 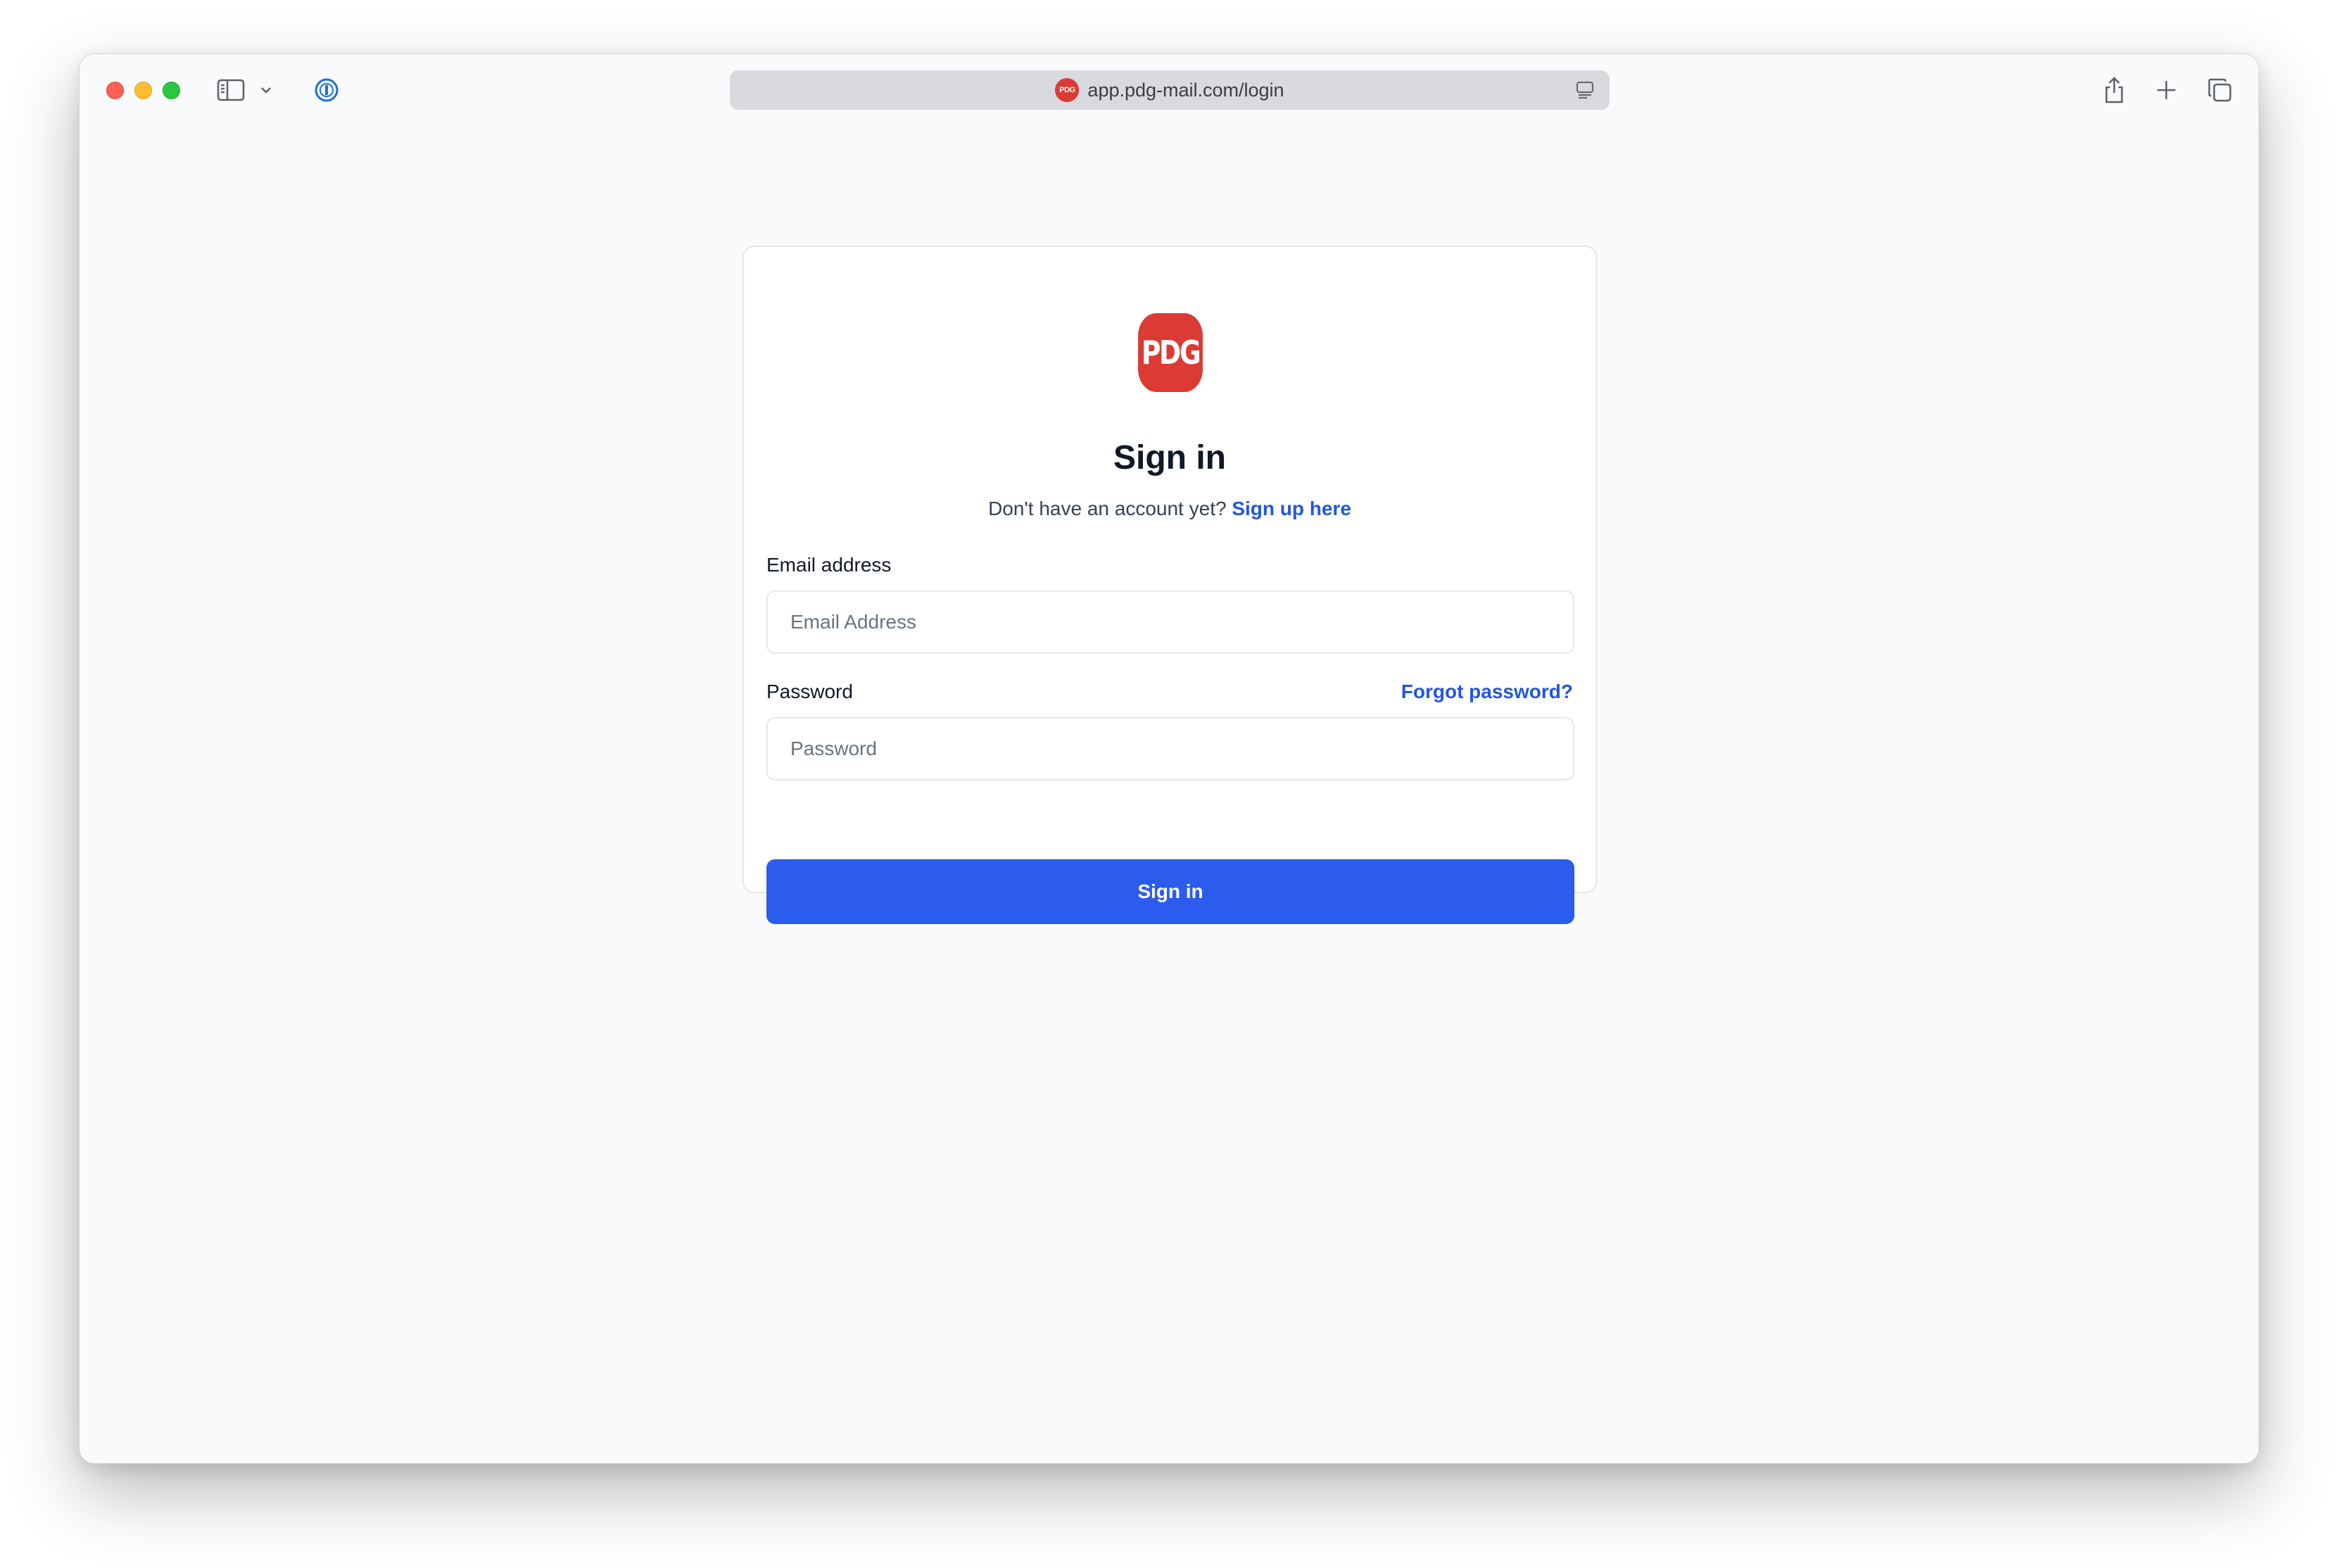 I want to click on signup-prompt-text: Don't have an account yet?, so click(x=1107, y=508).